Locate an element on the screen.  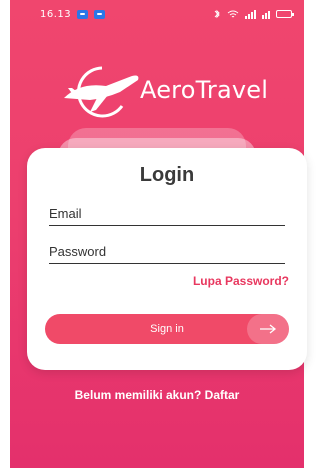
email-field is located at coordinates (167, 214).